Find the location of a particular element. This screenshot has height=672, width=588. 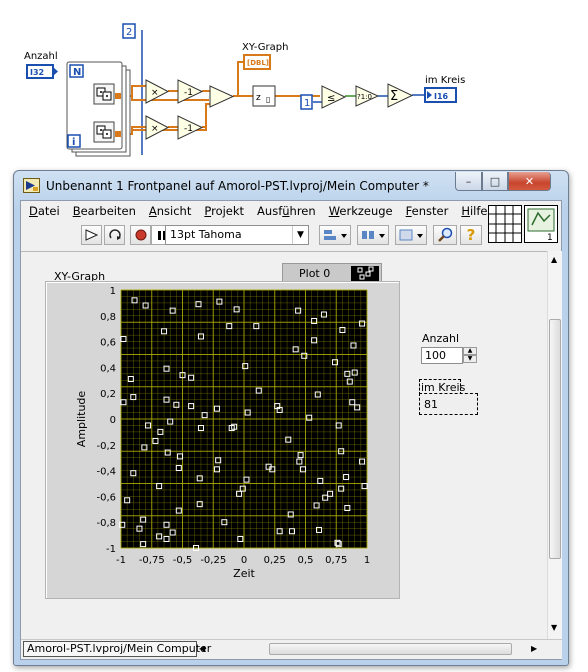

context-help-button: ? is located at coordinates (471, 235).